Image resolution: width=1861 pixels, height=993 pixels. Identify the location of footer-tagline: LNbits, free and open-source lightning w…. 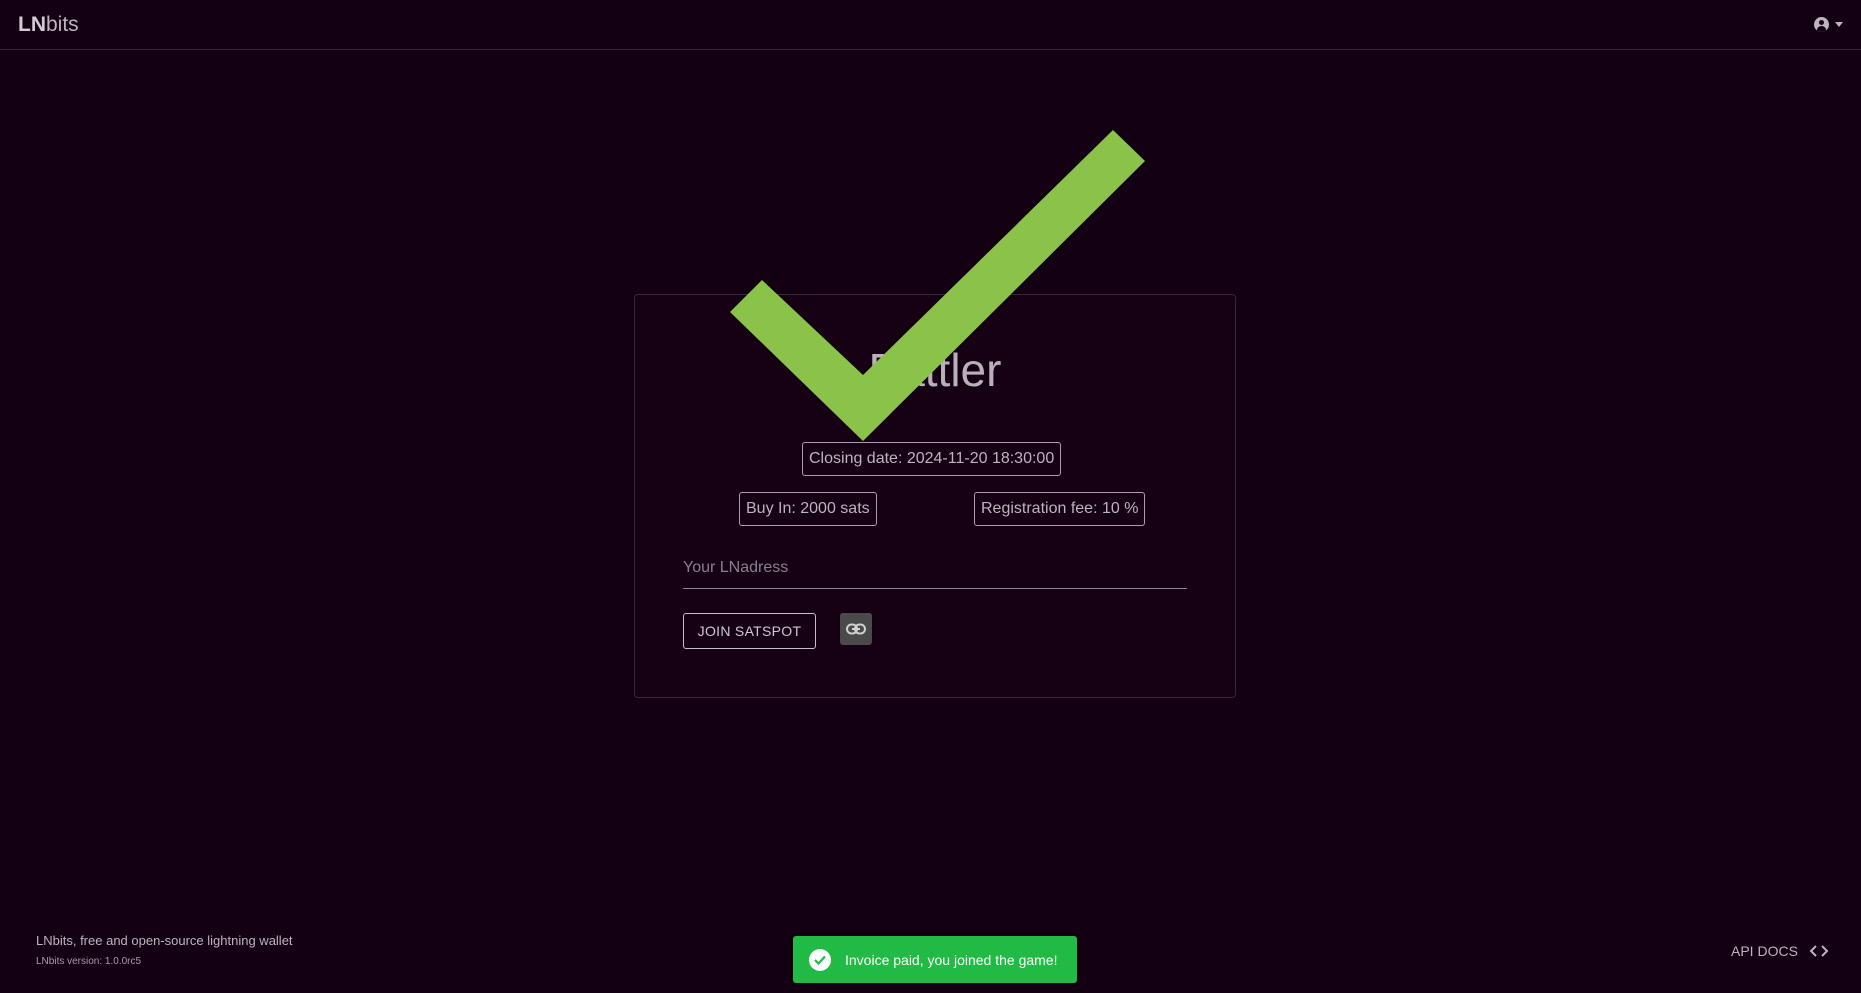
(164, 940).